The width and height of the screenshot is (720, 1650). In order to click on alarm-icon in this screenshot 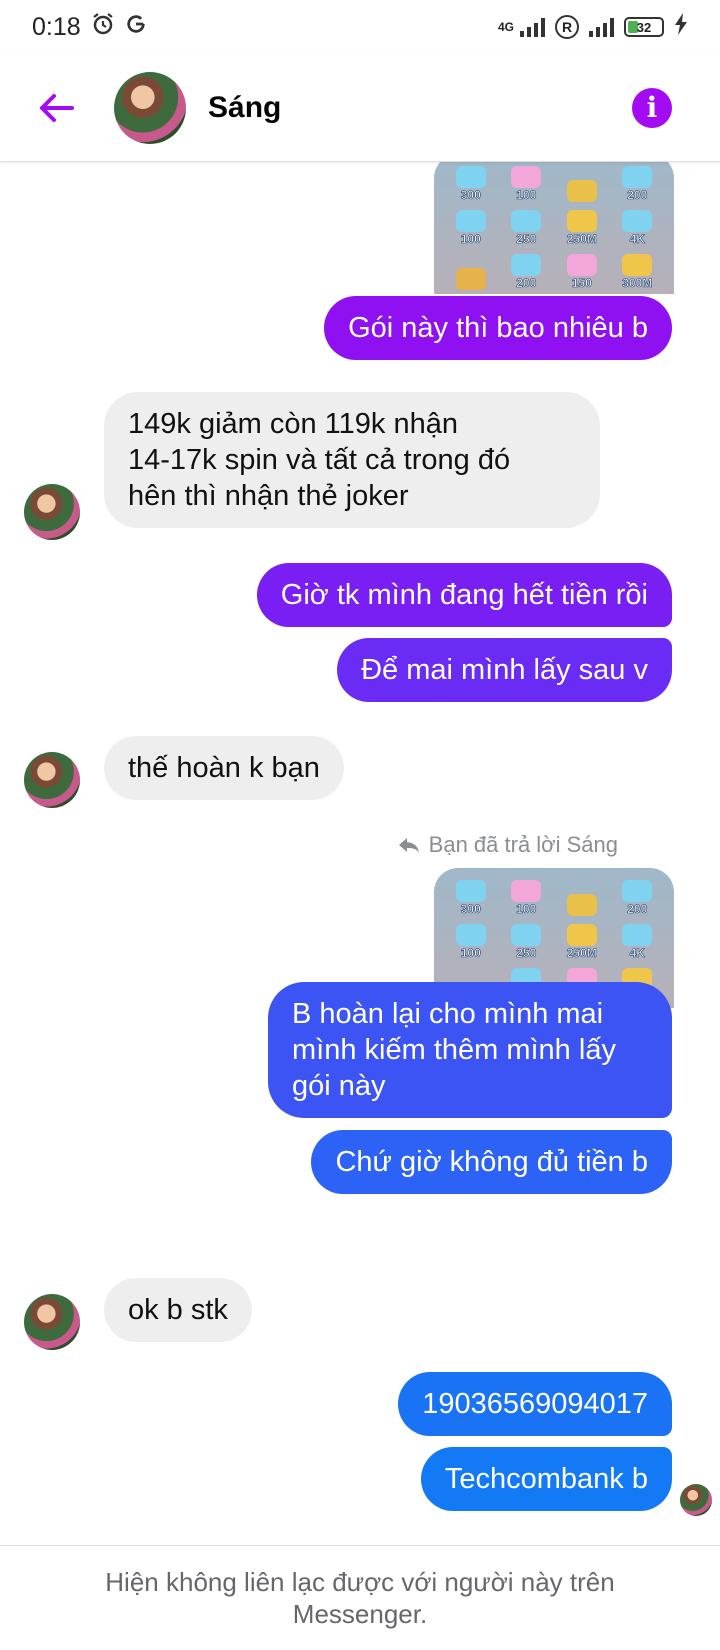, I will do `click(103, 27)`.